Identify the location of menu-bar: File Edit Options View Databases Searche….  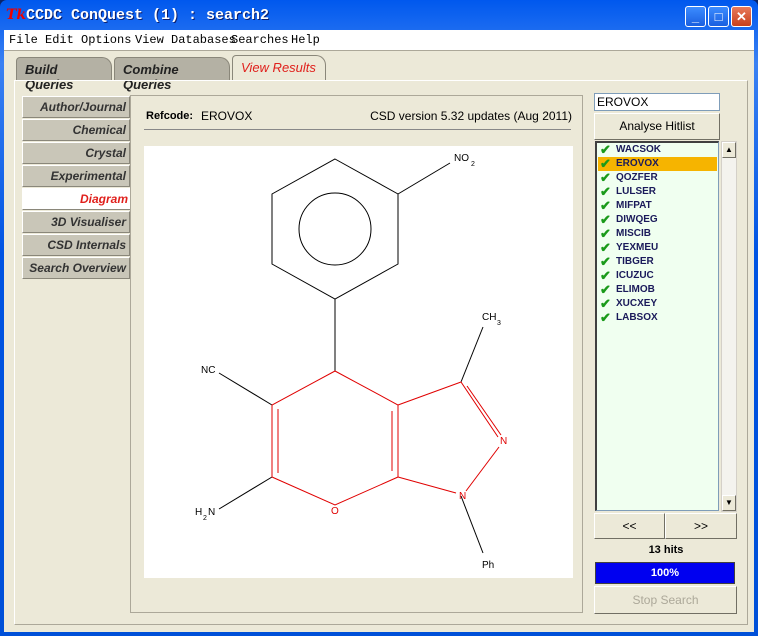
(379, 40).